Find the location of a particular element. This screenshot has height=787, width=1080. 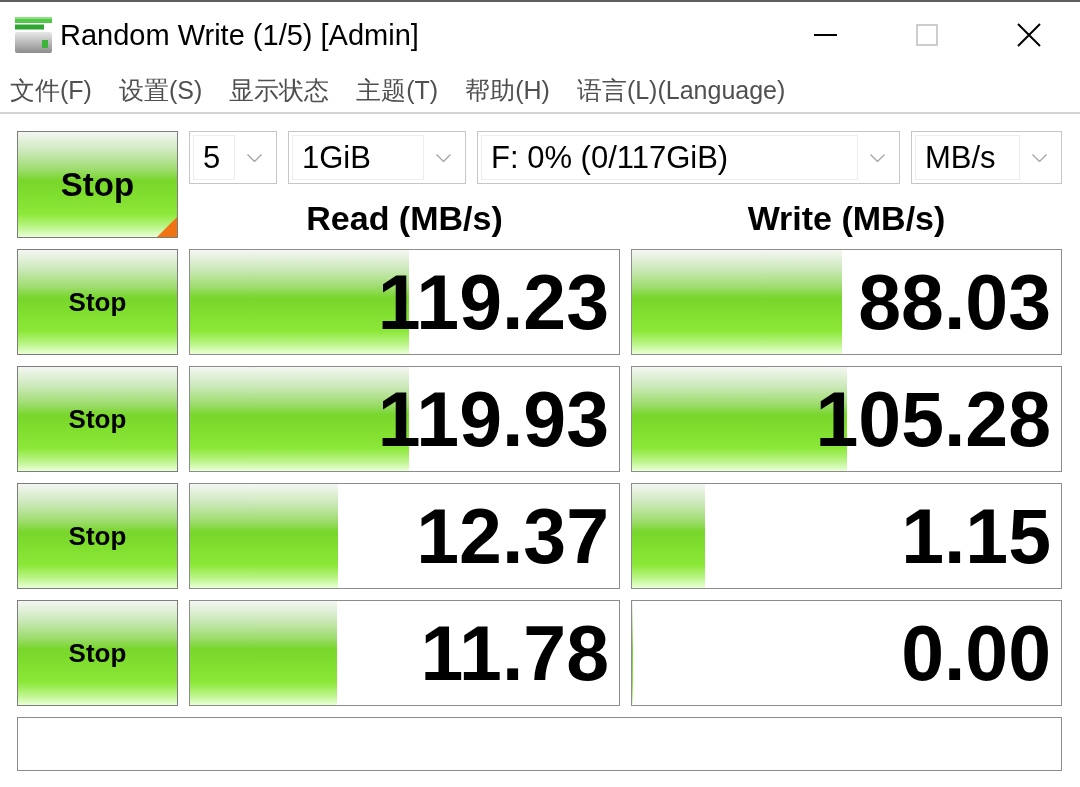

menu-item: 帮助(H) is located at coordinates (507, 90).